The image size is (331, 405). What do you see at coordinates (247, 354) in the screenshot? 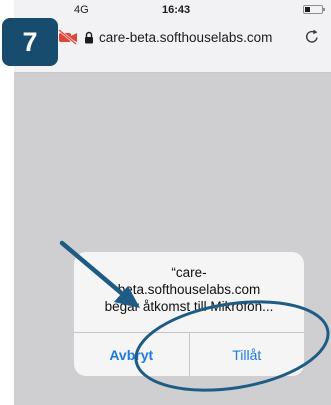
I see `allow-button: Tillåt` at bounding box center [247, 354].